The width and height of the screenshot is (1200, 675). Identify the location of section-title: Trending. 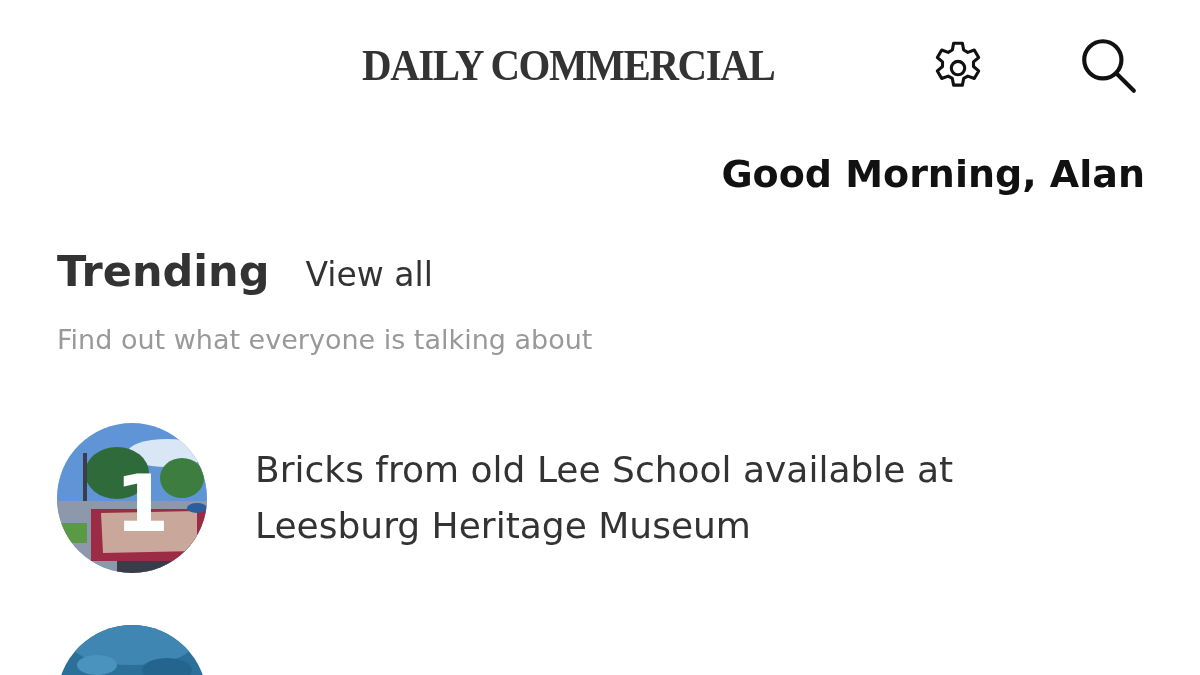
(163, 271).